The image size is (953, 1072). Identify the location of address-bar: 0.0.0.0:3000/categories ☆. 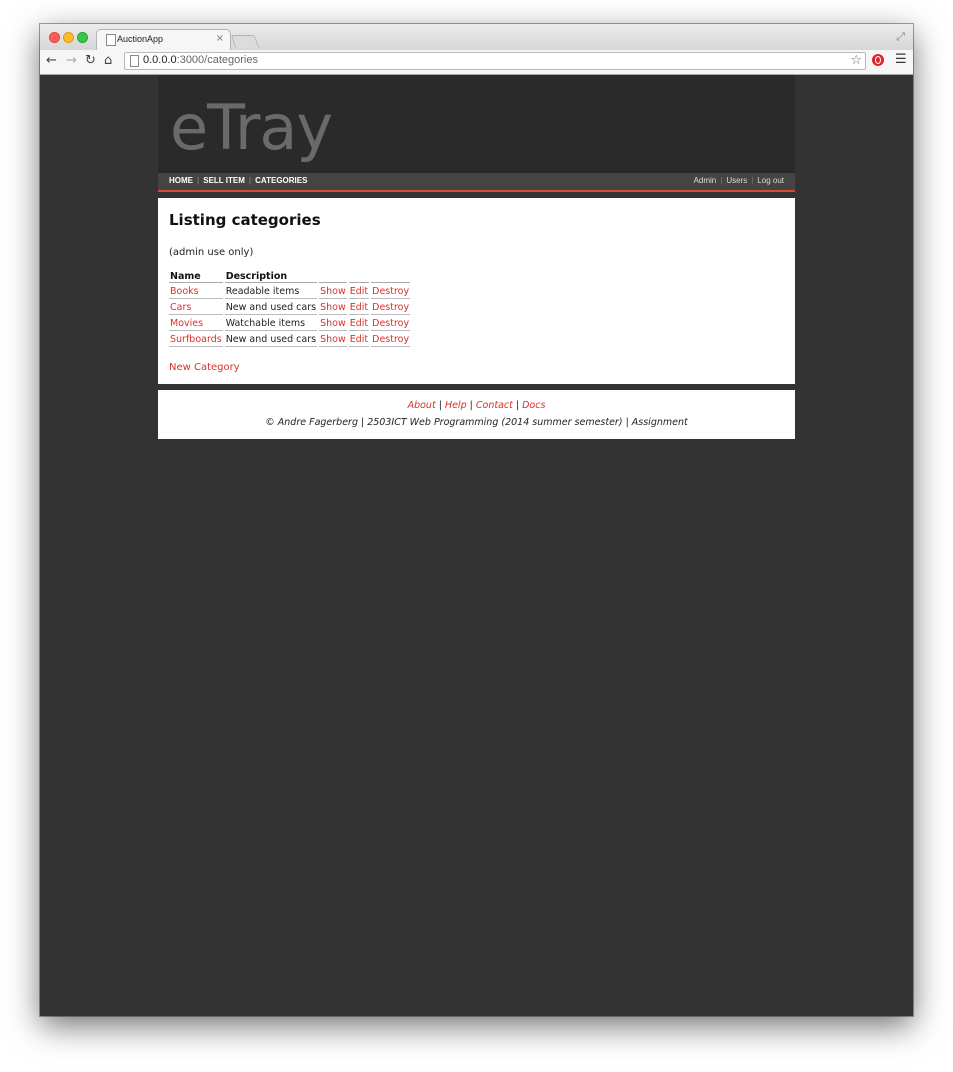
(495, 61).